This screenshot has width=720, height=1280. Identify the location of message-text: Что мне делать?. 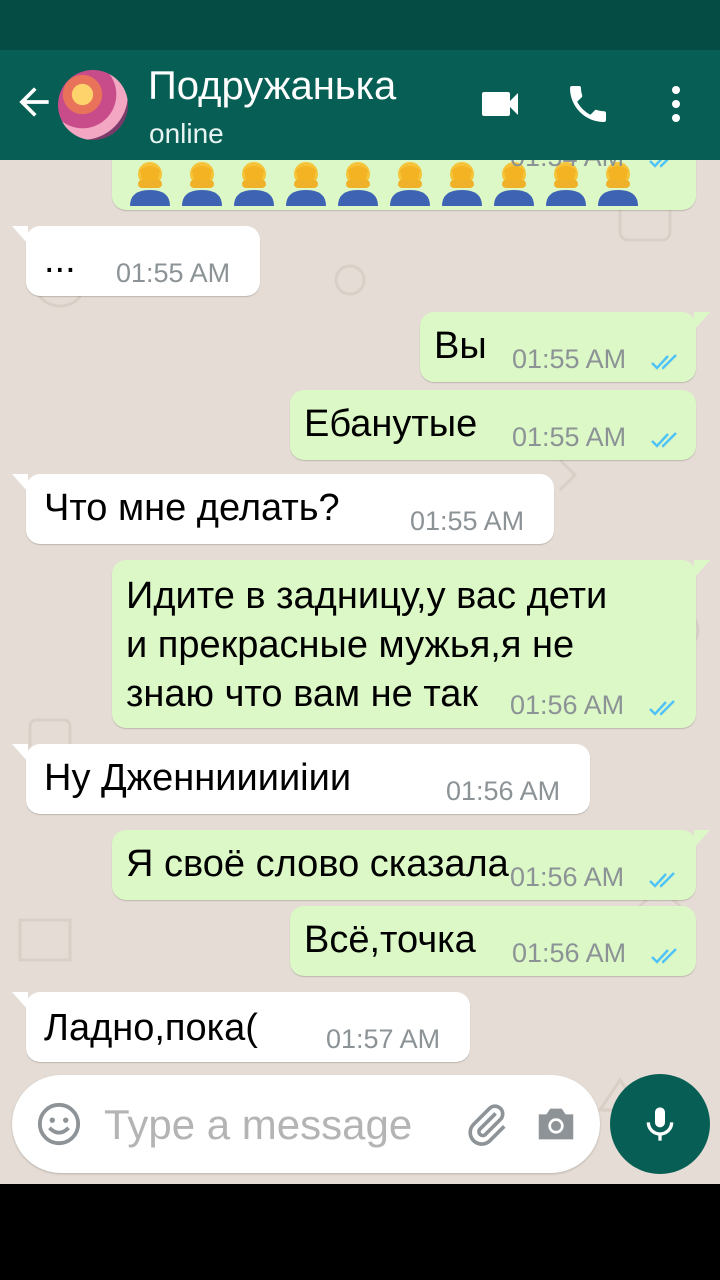
(192, 508).